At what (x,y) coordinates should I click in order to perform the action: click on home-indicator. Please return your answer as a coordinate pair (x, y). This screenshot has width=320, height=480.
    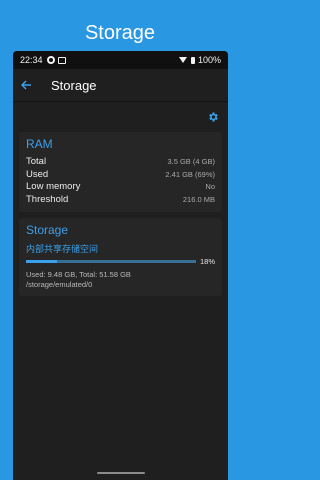
    Looking at the image, I should click on (121, 473).